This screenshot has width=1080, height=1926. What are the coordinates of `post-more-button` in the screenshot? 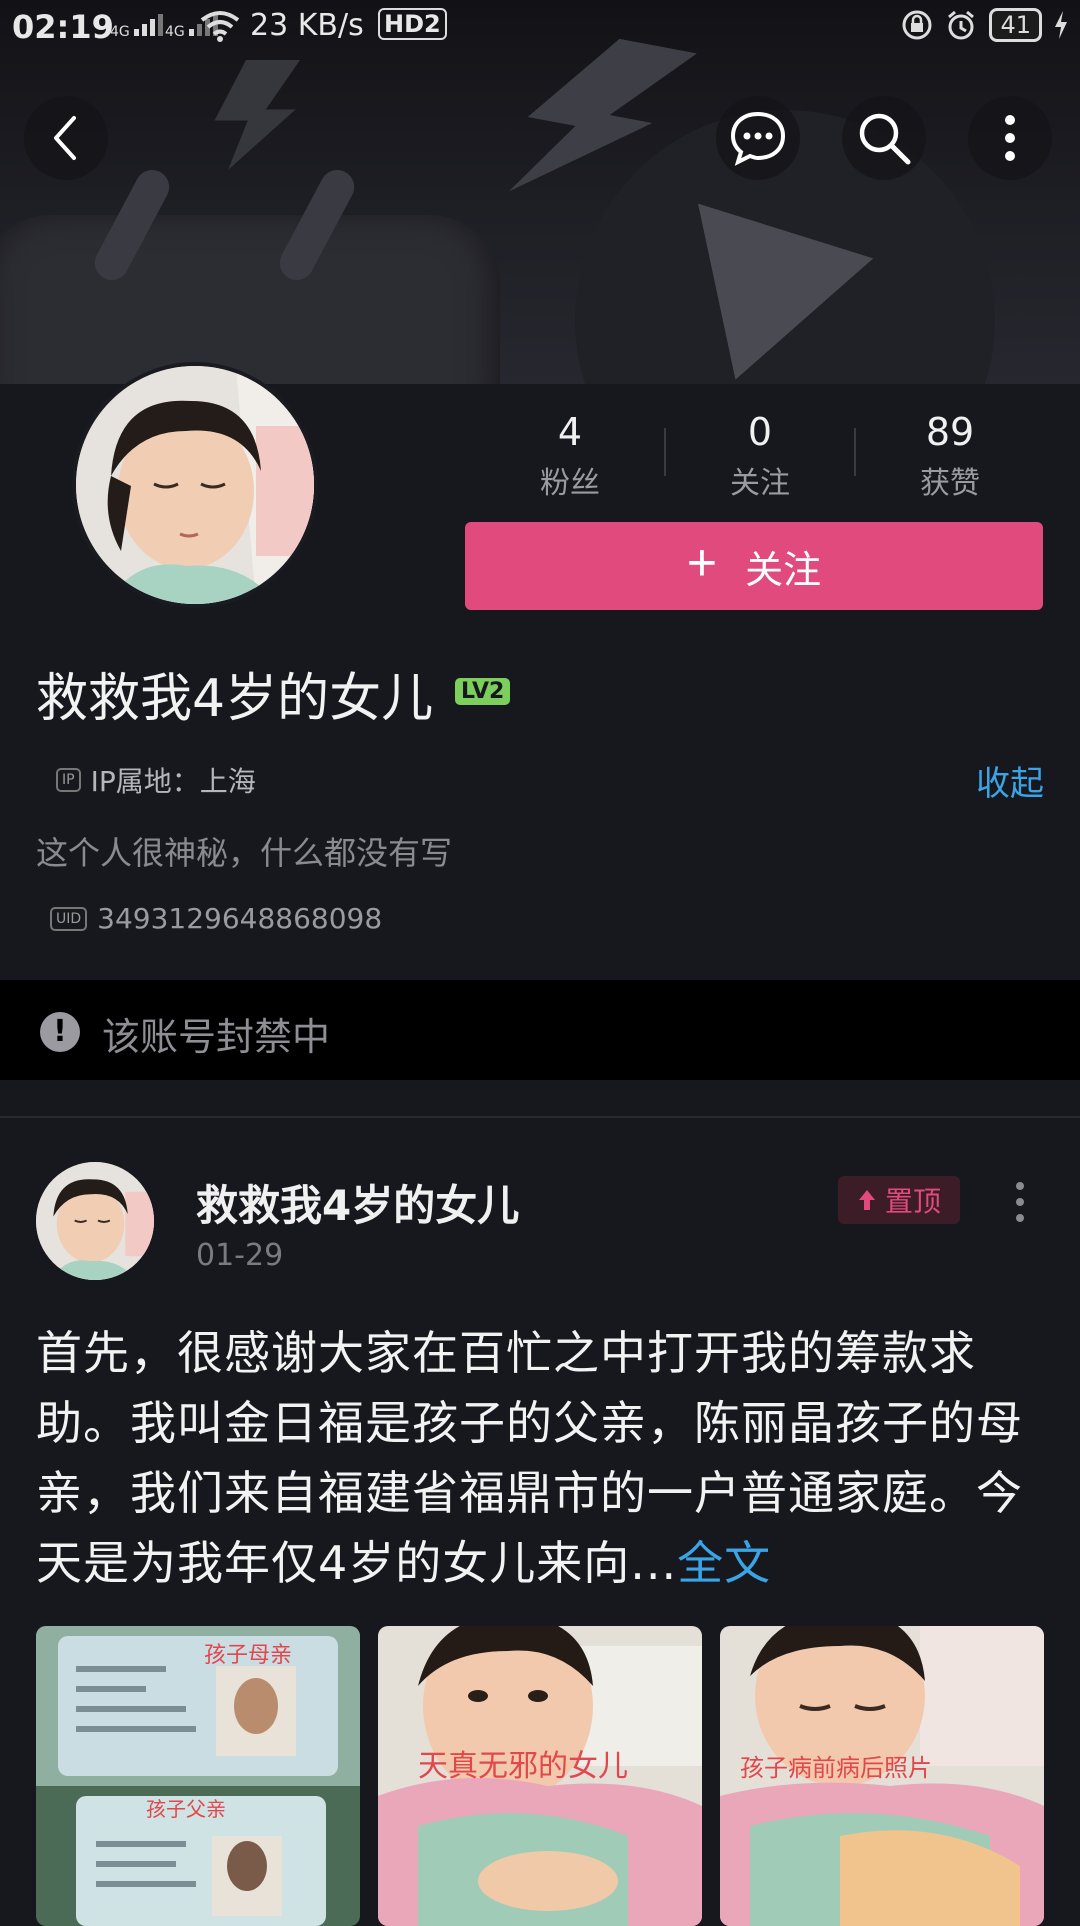 It's located at (1020, 1204).